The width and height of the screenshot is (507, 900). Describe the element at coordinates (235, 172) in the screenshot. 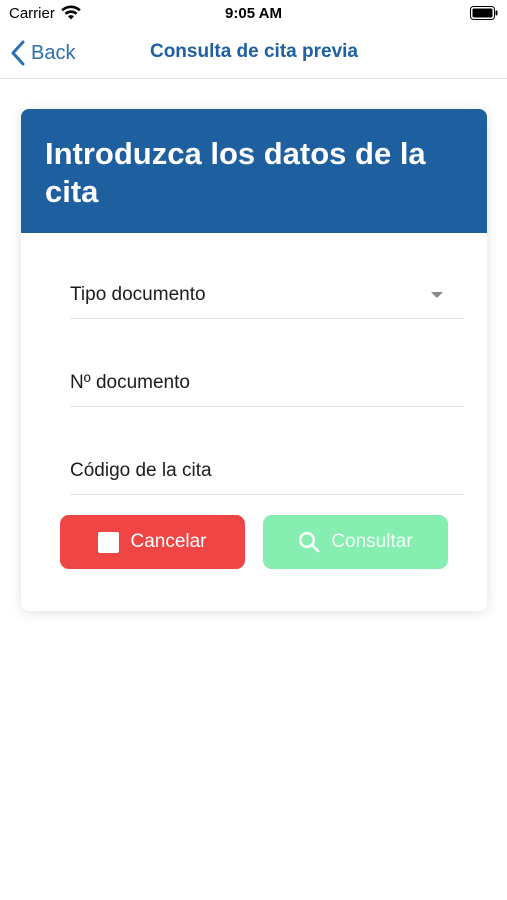

I see `card-title: Introduzca los datos de la cita` at that location.